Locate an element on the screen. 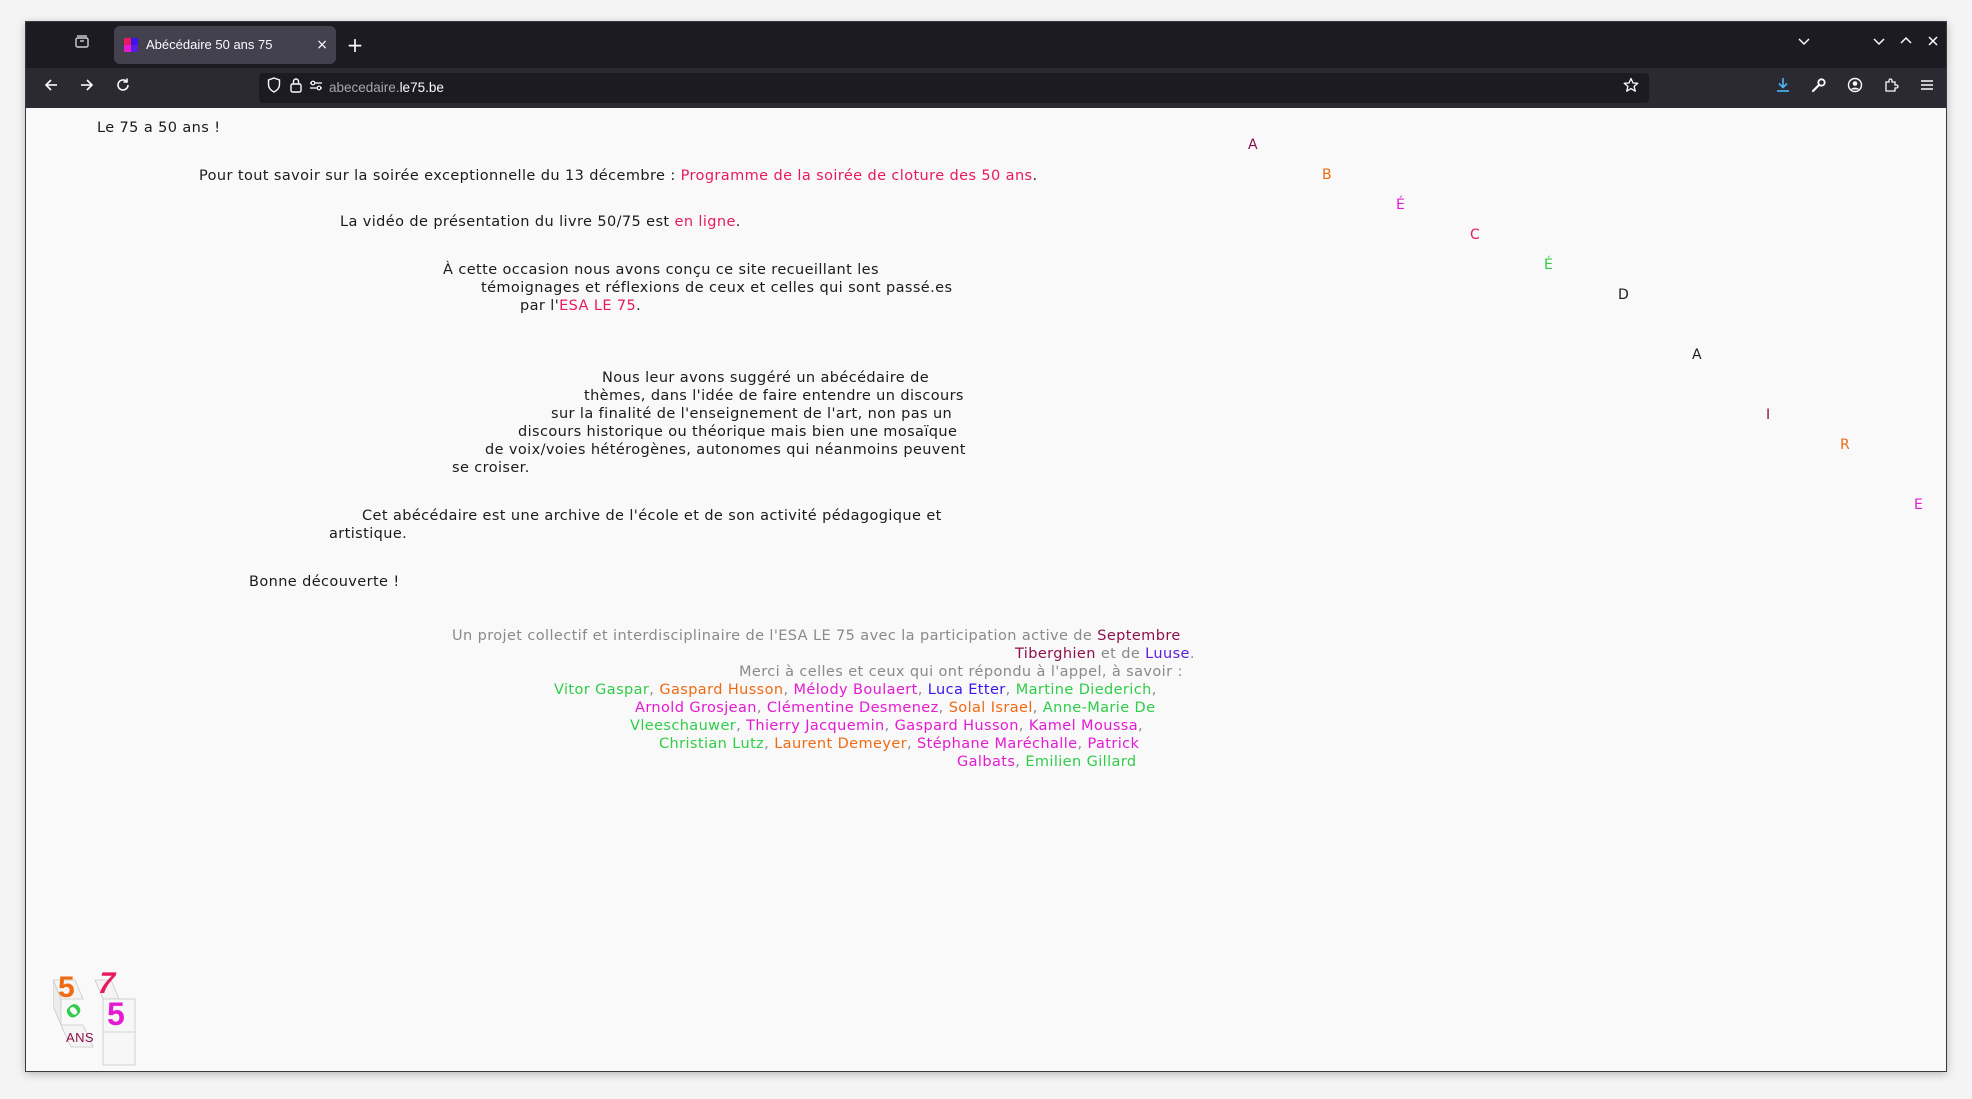  url-text: abecedaire.le75.be is located at coordinates (386, 88).